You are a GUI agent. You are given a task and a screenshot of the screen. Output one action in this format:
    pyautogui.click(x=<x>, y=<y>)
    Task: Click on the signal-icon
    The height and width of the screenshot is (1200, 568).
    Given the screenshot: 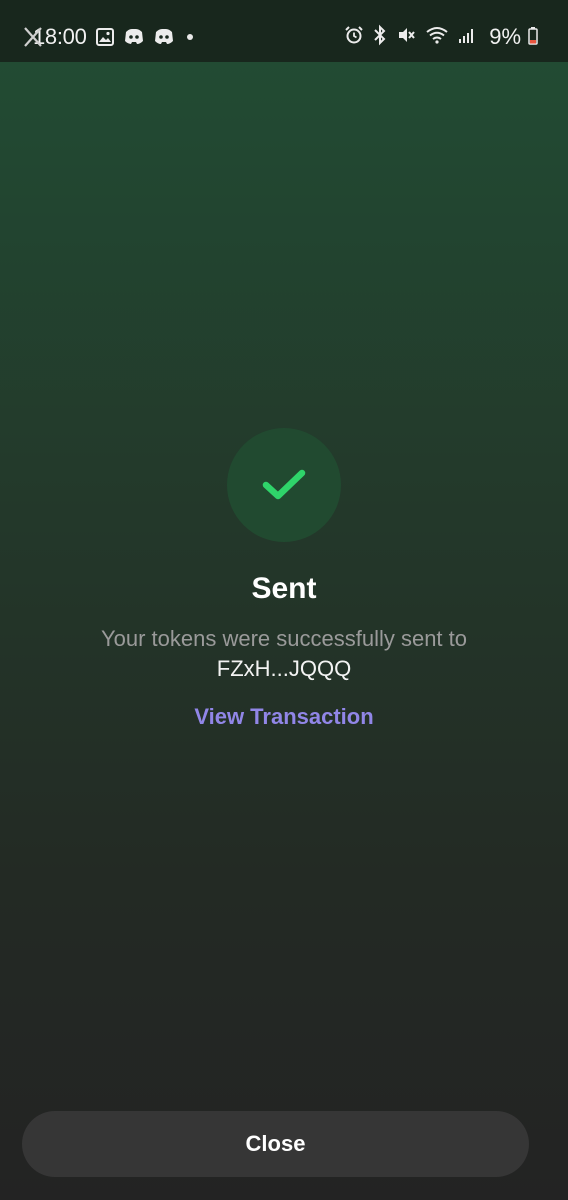 What is the action you would take?
    pyautogui.click(x=467, y=37)
    